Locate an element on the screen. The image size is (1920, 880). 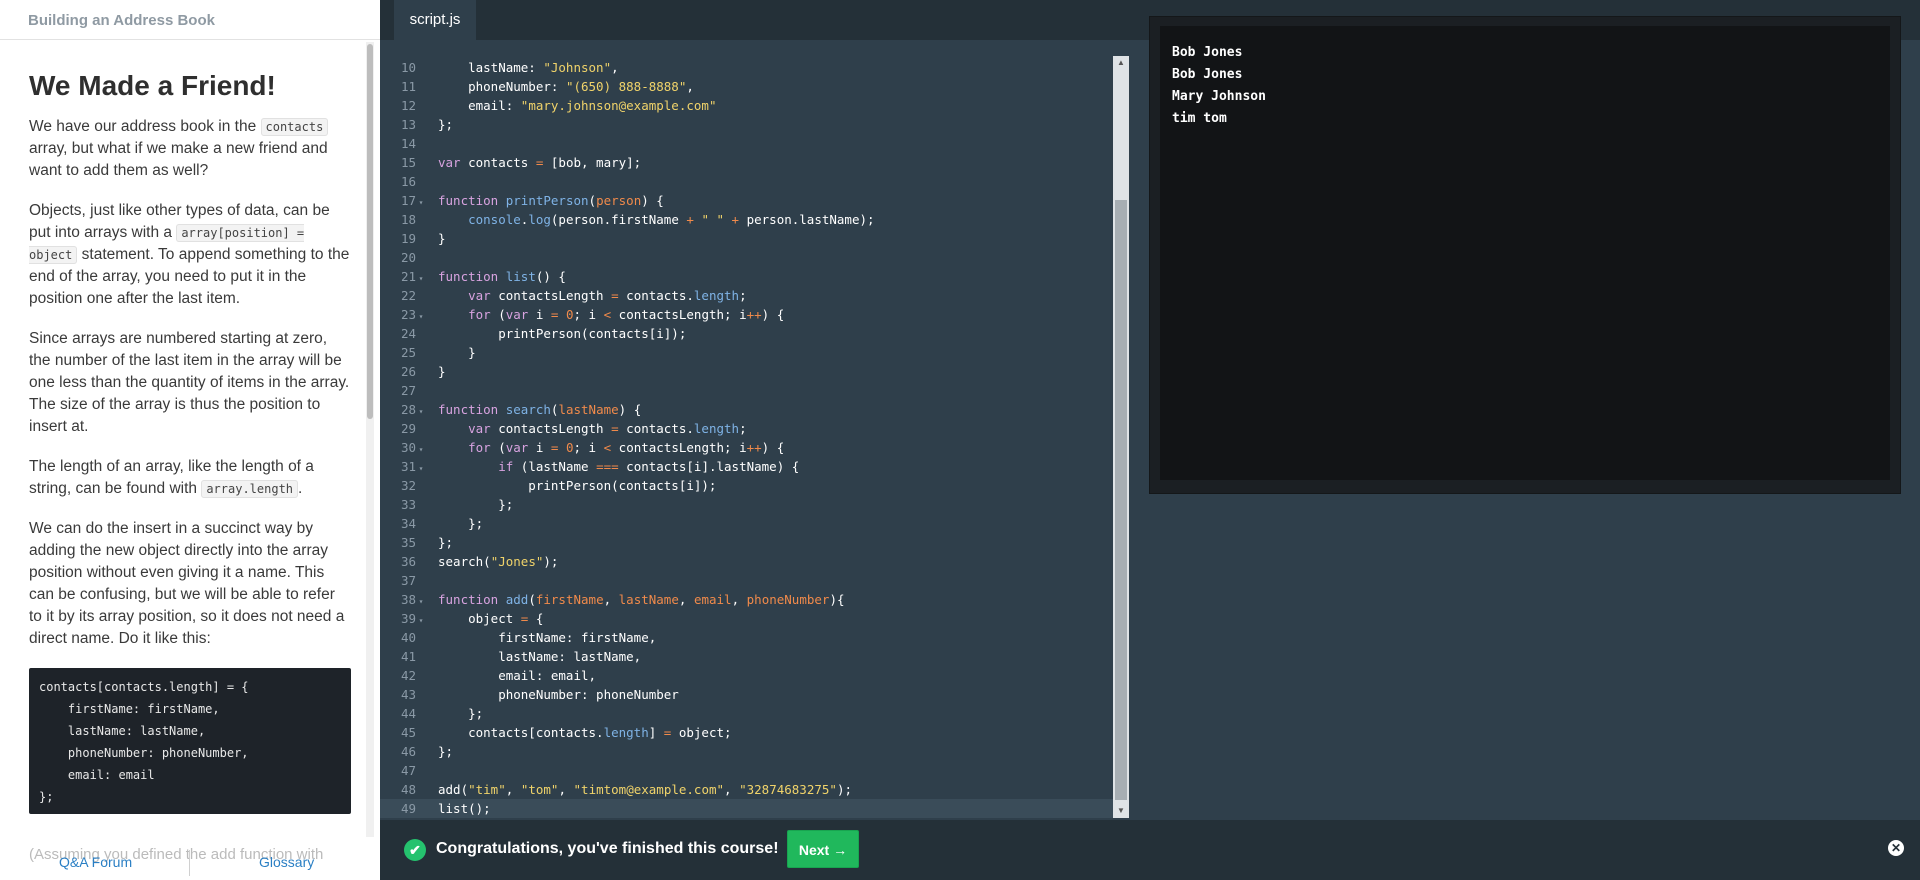
code-line: 45 contacts[contacts.length] = object; is located at coordinates (747, 732).